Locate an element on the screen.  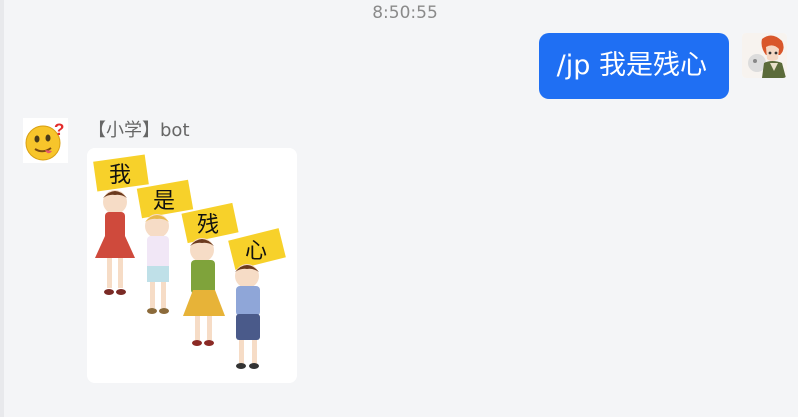
user-avatar is located at coordinates (764, 55).